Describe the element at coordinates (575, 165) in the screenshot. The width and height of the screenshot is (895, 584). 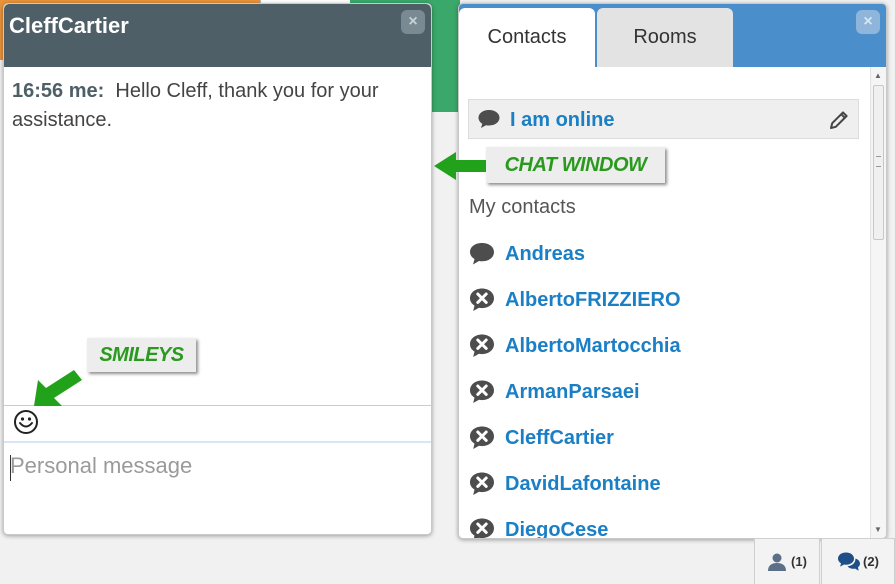
I see `chat-window-callout: CHAT WINDOW` at that location.